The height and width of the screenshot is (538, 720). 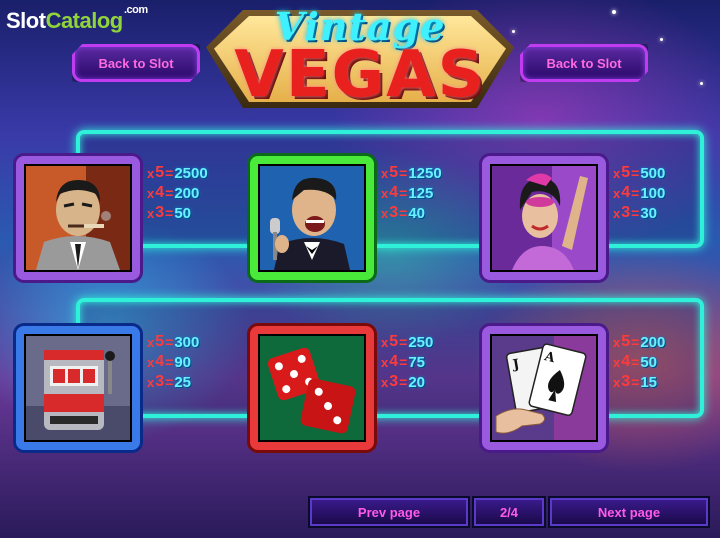 I want to click on pay-line: x 4 = 200, so click(x=173, y=193).